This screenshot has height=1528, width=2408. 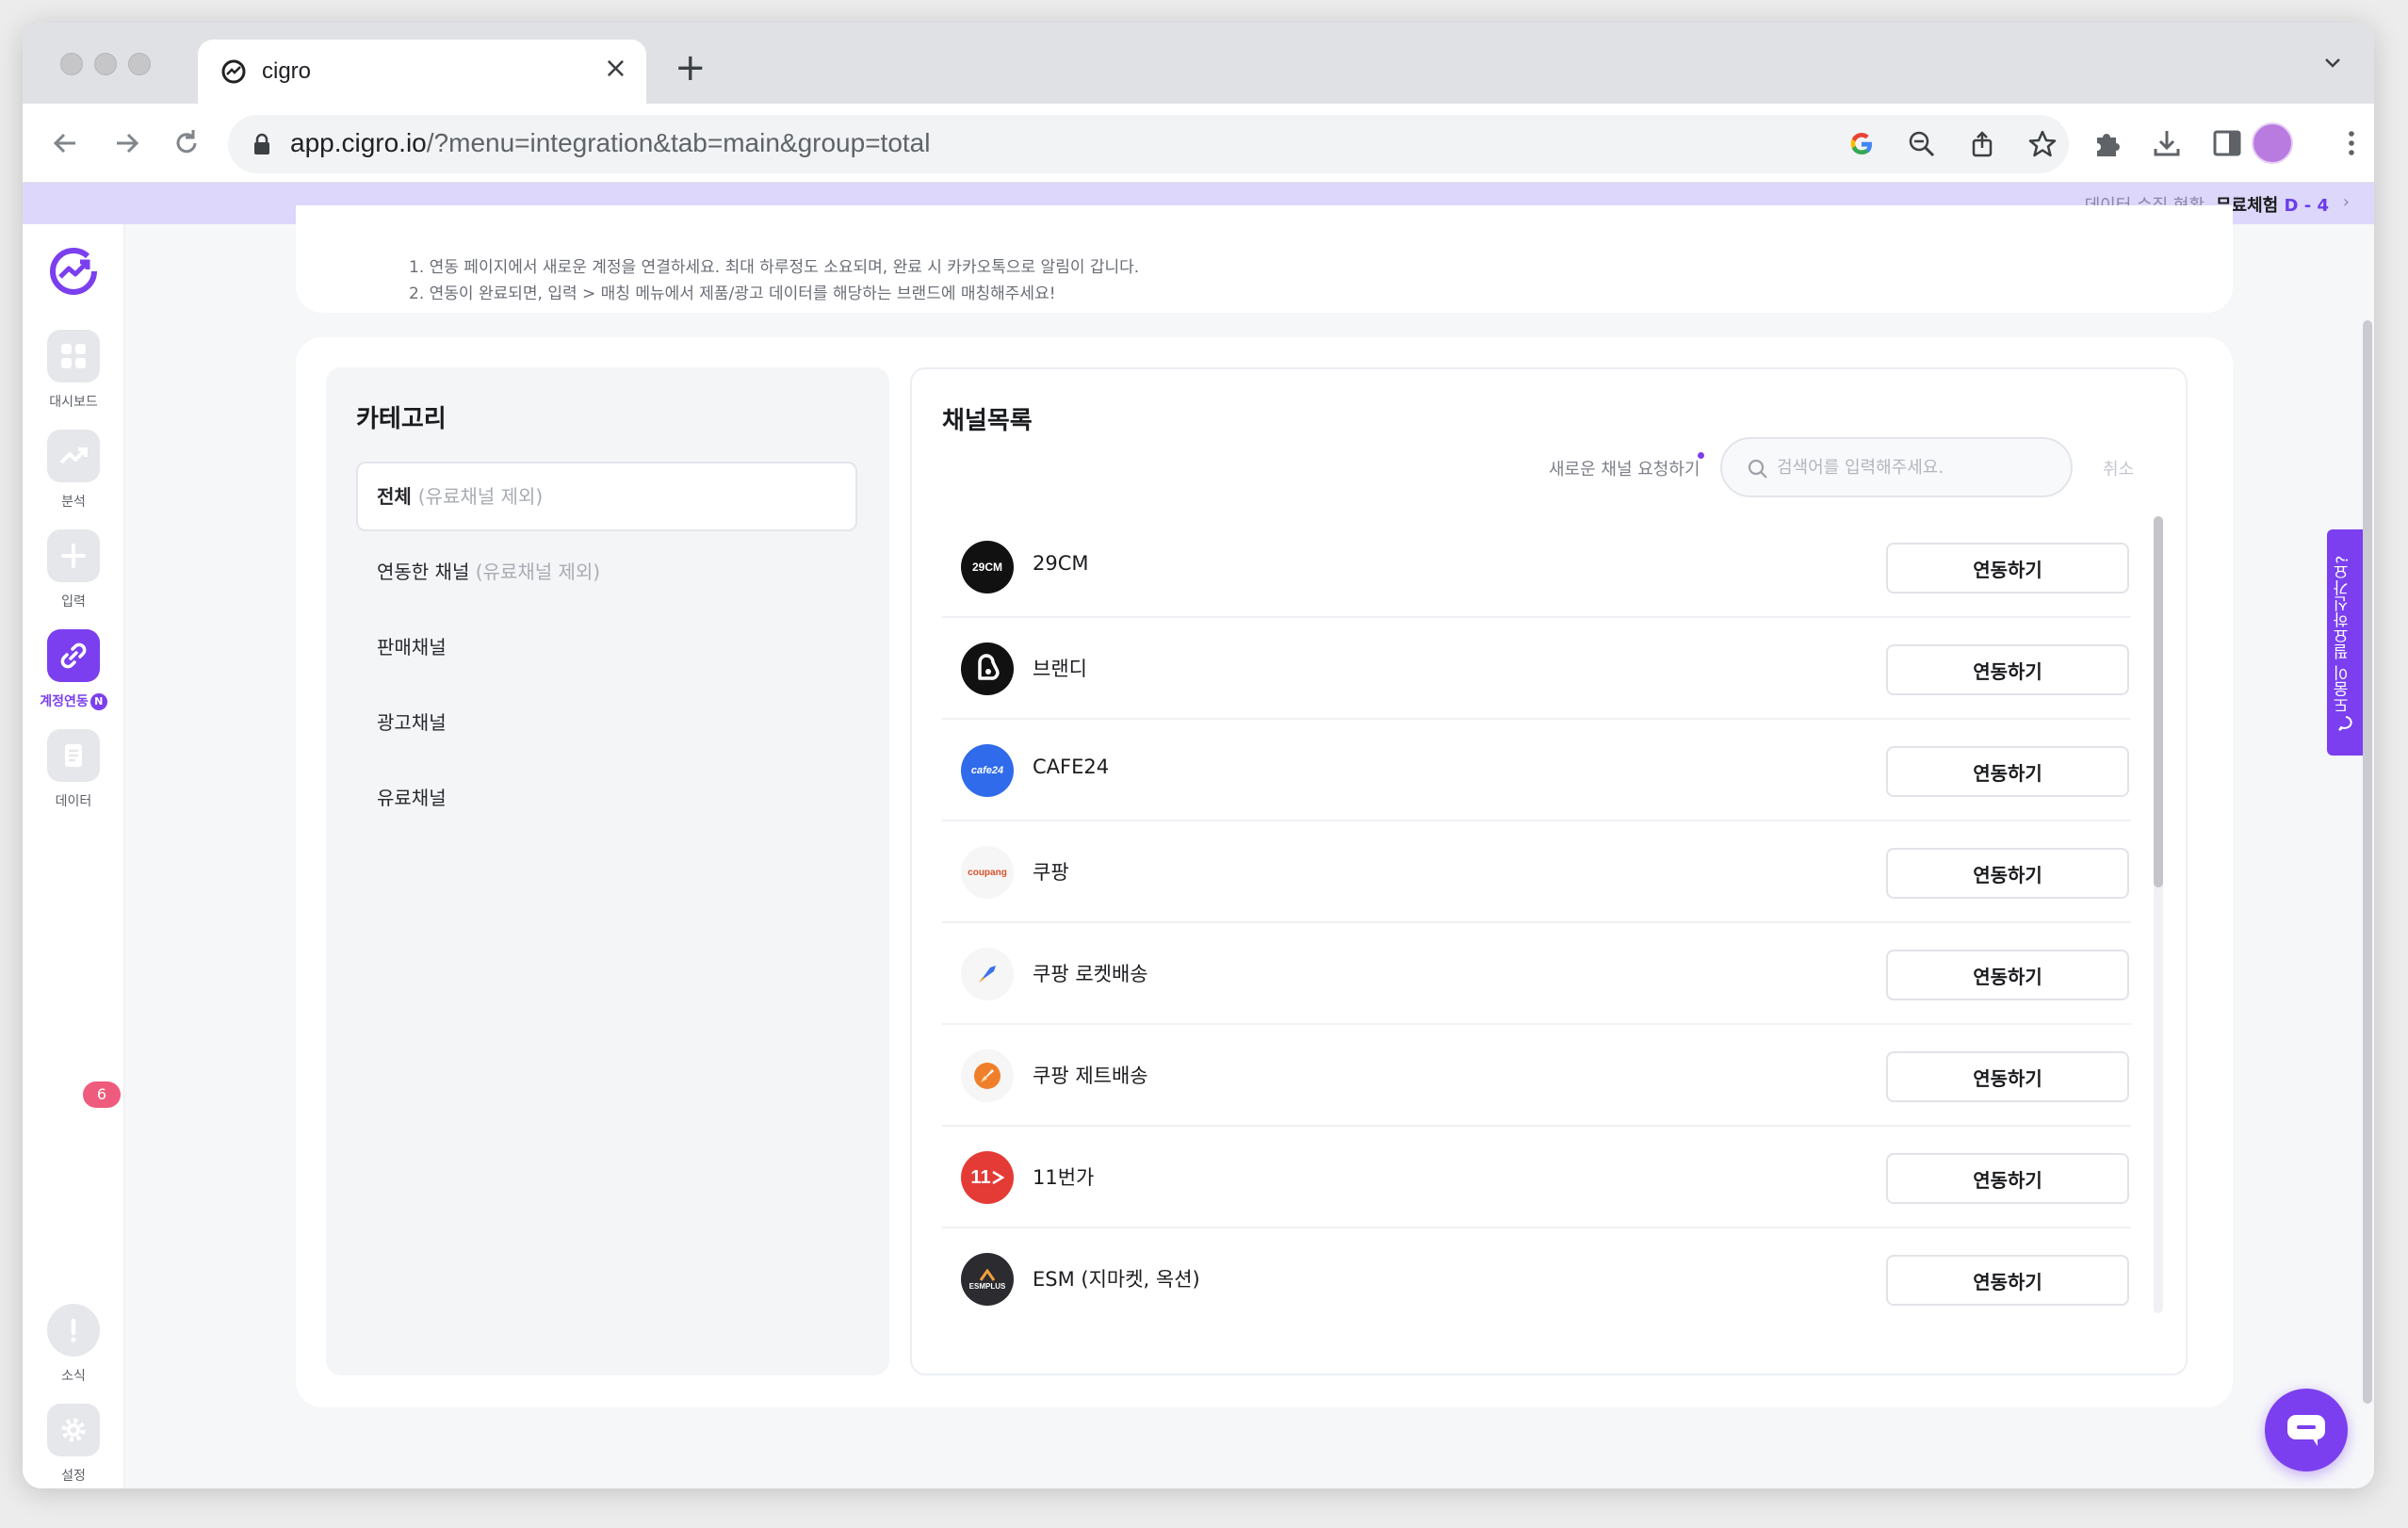 I want to click on nav-news: 소식, so click(x=73, y=1344).